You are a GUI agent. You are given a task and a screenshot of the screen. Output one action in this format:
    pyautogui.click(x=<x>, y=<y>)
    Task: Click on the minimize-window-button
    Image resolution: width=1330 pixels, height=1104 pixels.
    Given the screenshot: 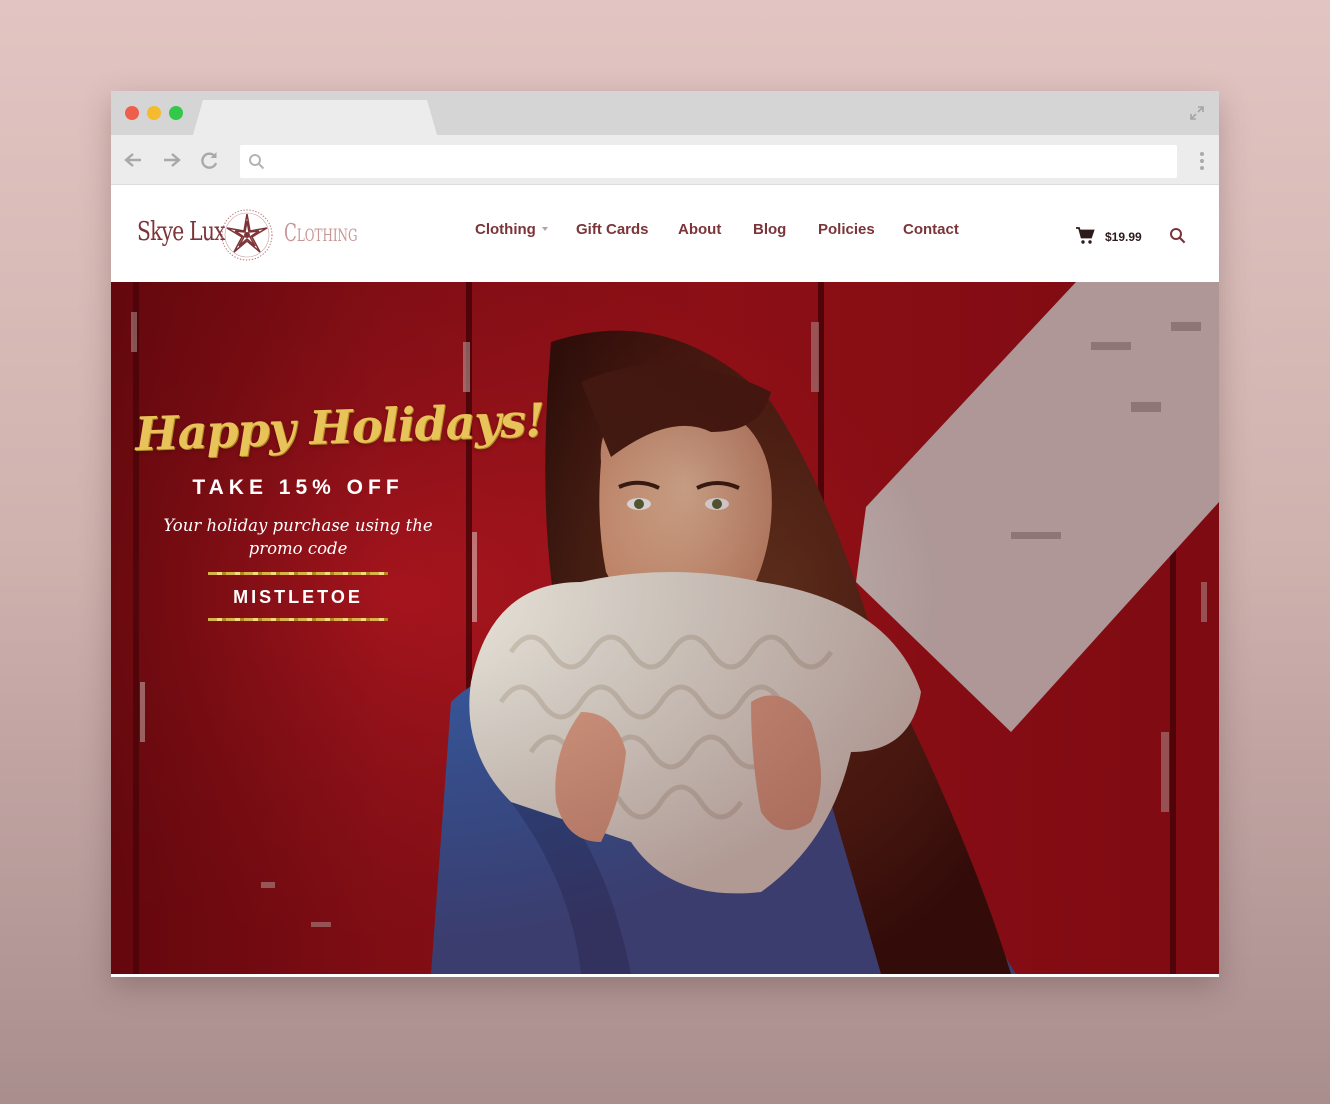 What is the action you would take?
    pyautogui.click(x=154, y=113)
    